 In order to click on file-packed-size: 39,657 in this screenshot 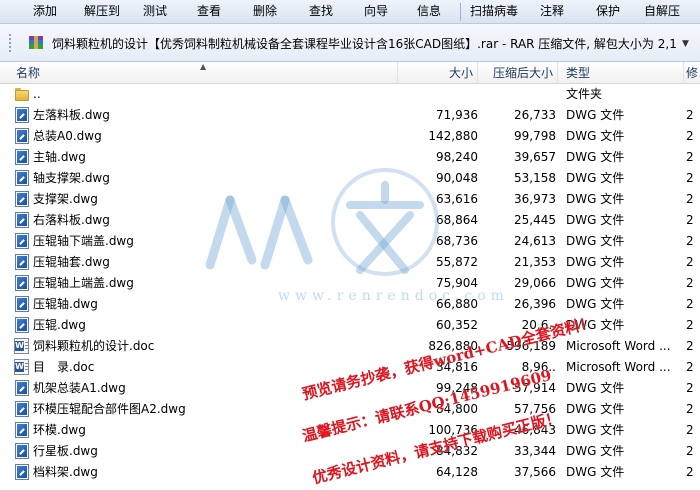, I will do `click(535, 157)`.